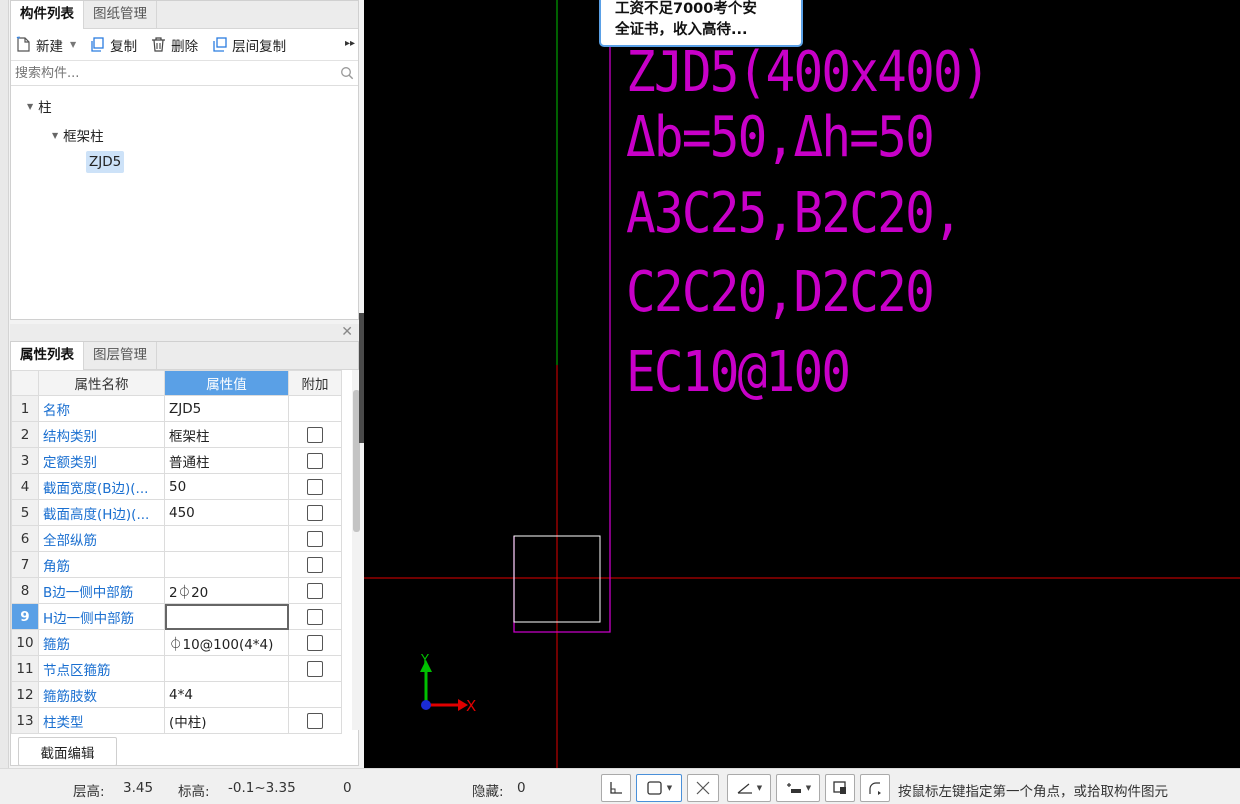  Describe the element at coordinates (840, 788) in the screenshot. I see `display-button` at that location.